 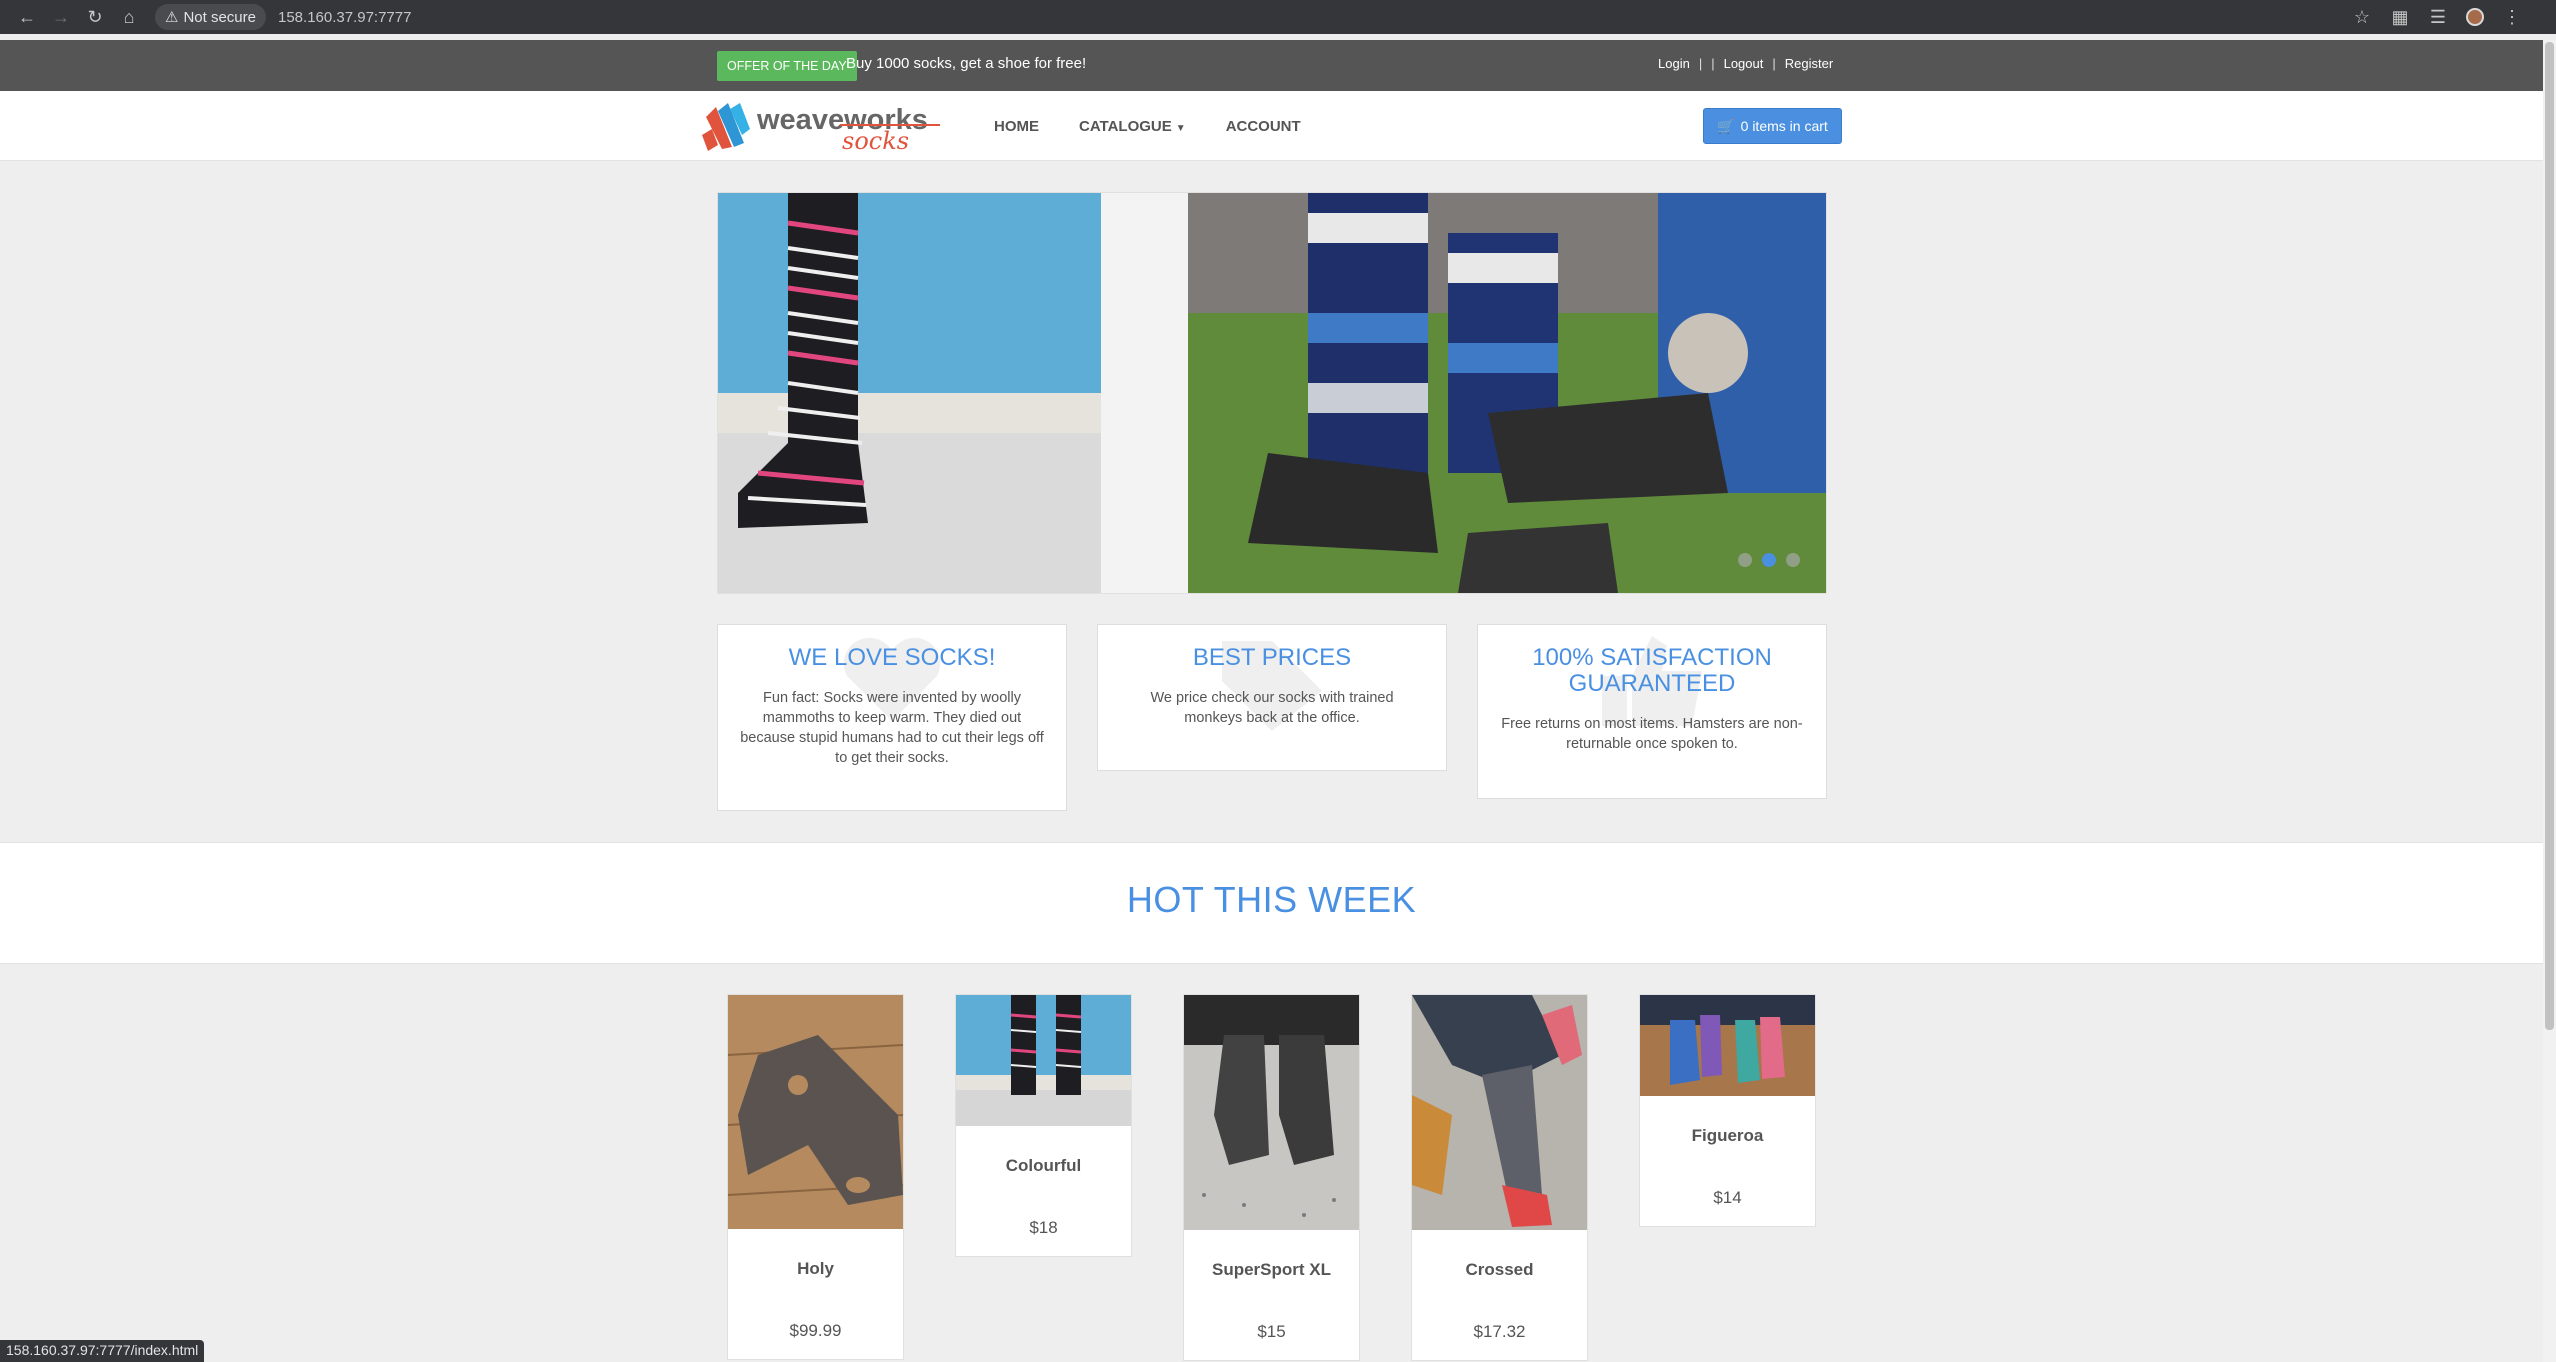 I want to click on carousel-slide-rugby-socks, so click(x=1507, y=393).